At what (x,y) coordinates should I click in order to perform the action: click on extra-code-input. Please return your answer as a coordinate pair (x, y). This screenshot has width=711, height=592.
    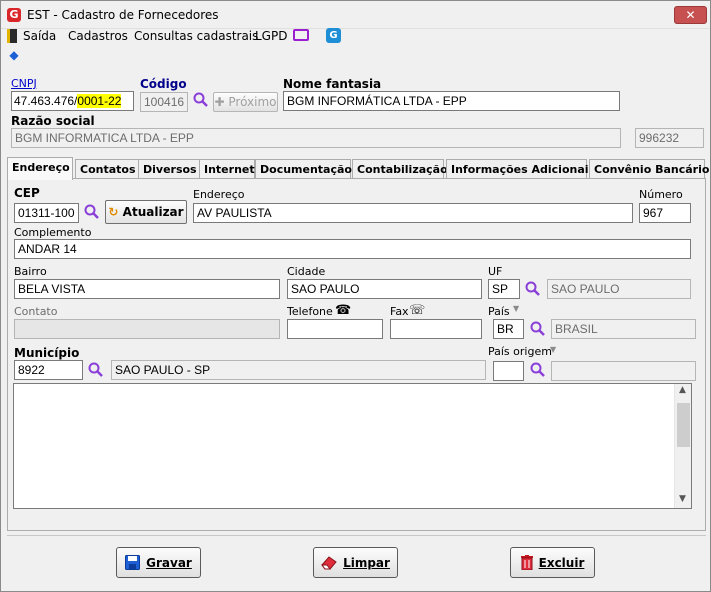
    Looking at the image, I should click on (669, 138).